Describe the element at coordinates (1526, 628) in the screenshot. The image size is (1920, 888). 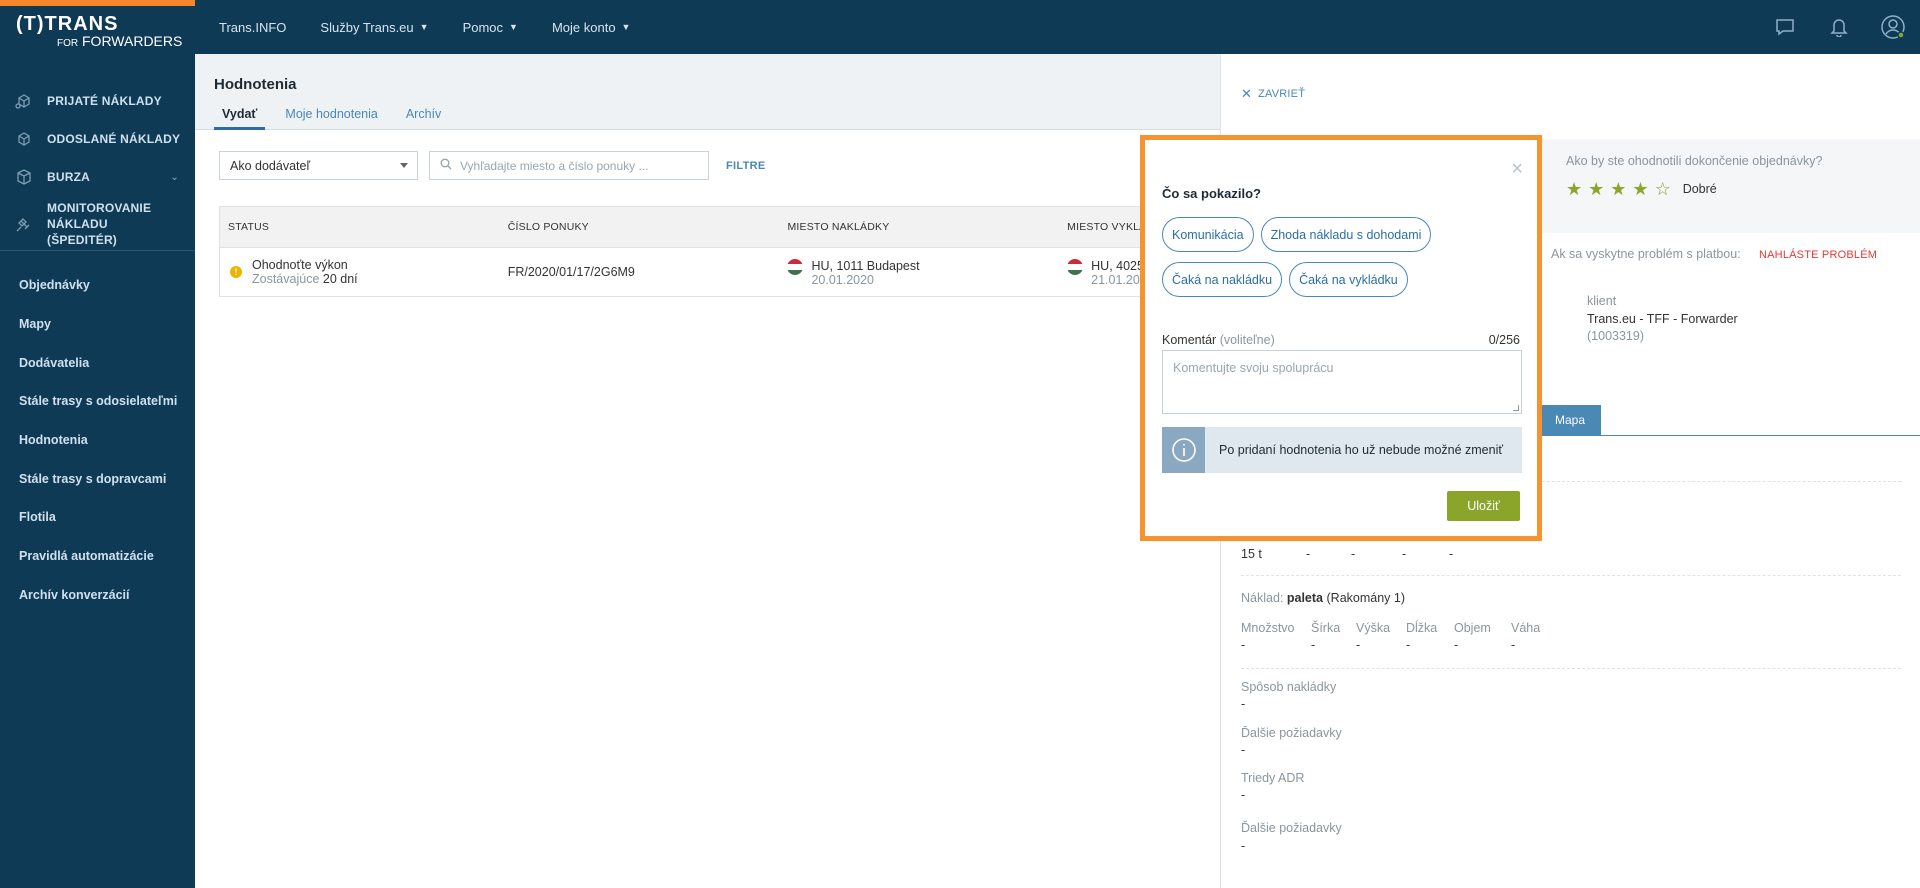
I see `cargo-col: Váha` at that location.